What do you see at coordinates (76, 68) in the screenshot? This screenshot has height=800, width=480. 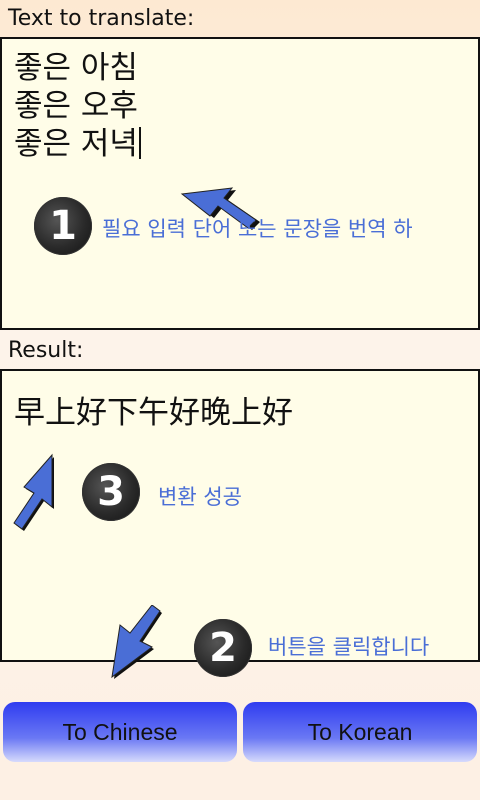 I see `input-line-1: 좋은 아침` at bounding box center [76, 68].